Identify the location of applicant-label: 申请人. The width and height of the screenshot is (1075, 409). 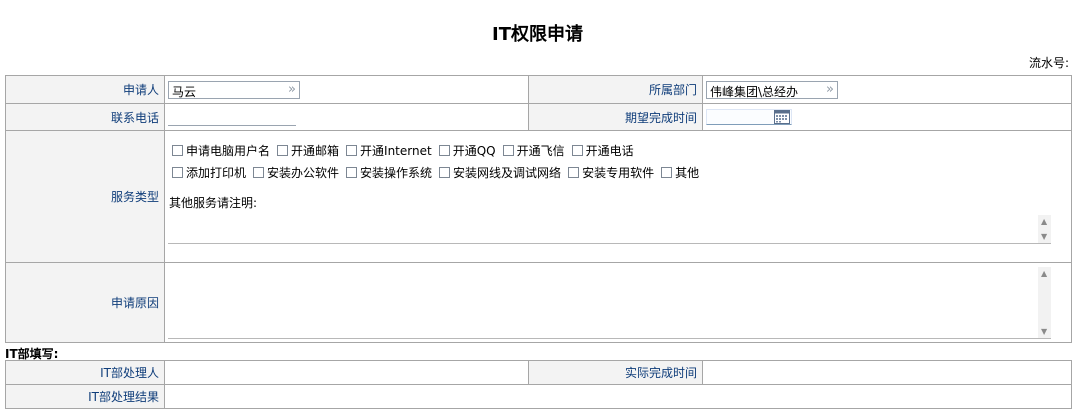
(85, 89).